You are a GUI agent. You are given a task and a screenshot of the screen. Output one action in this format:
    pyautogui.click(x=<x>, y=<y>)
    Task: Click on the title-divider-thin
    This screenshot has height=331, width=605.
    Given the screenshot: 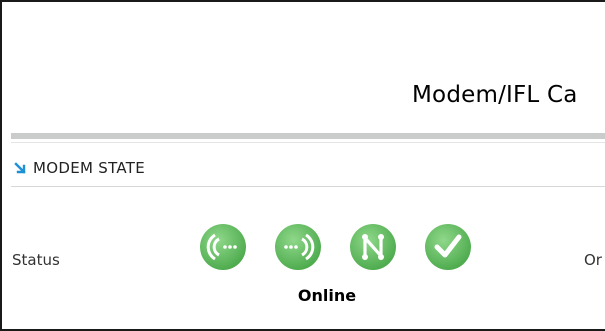 What is the action you would take?
    pyautogui.click(x=308, y=142)
    